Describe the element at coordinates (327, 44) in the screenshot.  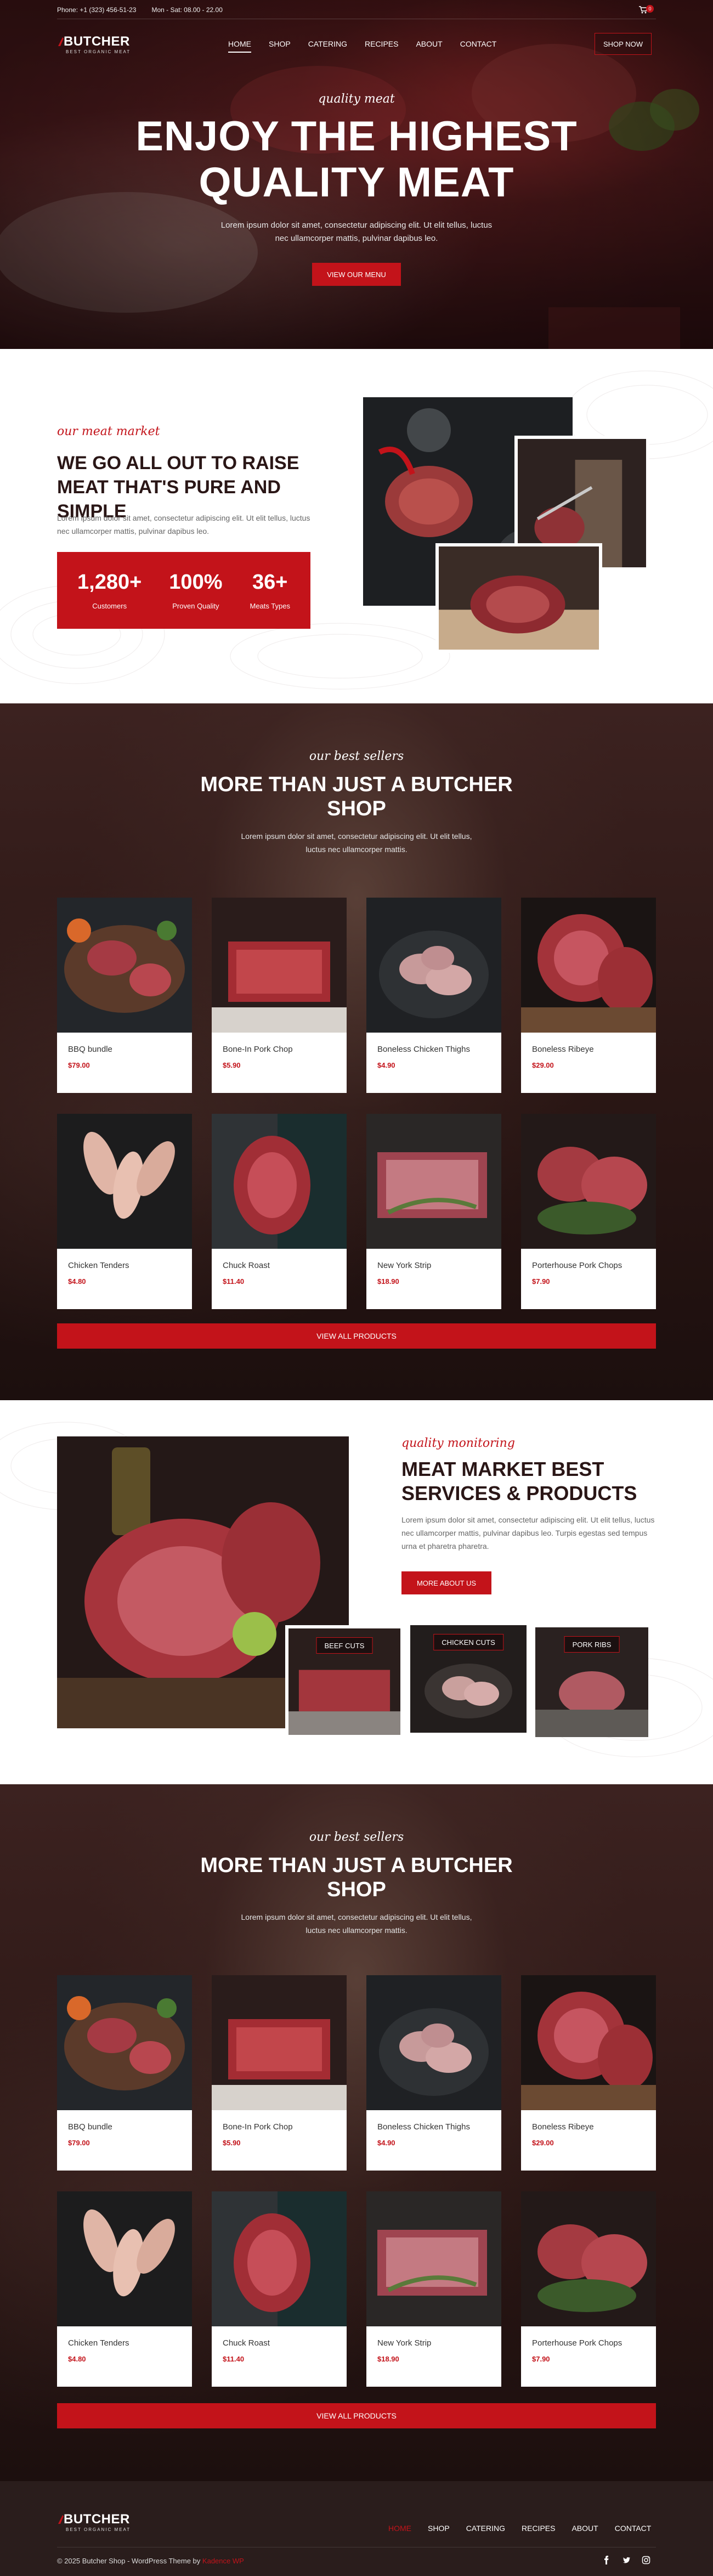
I see `nav-item-catering: CATERING` at that location.